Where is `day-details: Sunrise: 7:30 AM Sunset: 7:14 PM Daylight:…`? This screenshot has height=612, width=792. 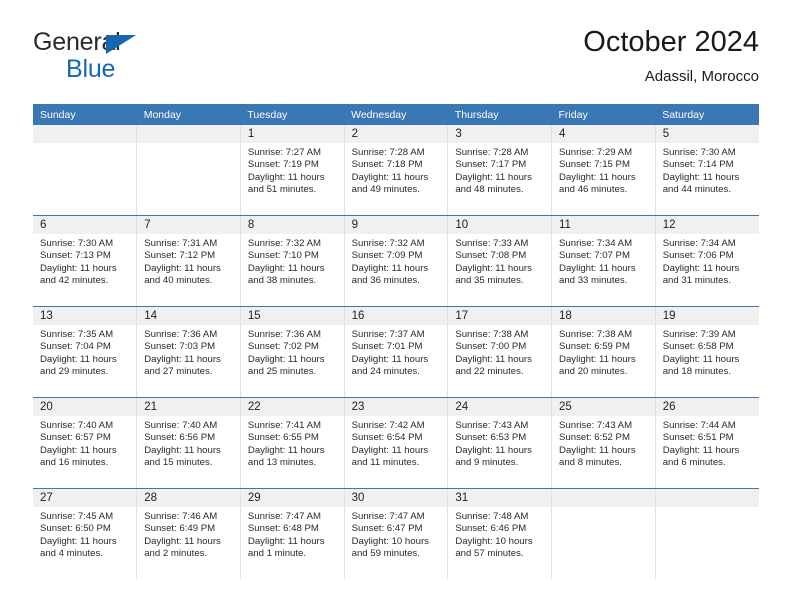
day-details: Sunrise: 7:30 AM Sunset: 7:14 PM Daylight:… is located at coordinates (707, 170).